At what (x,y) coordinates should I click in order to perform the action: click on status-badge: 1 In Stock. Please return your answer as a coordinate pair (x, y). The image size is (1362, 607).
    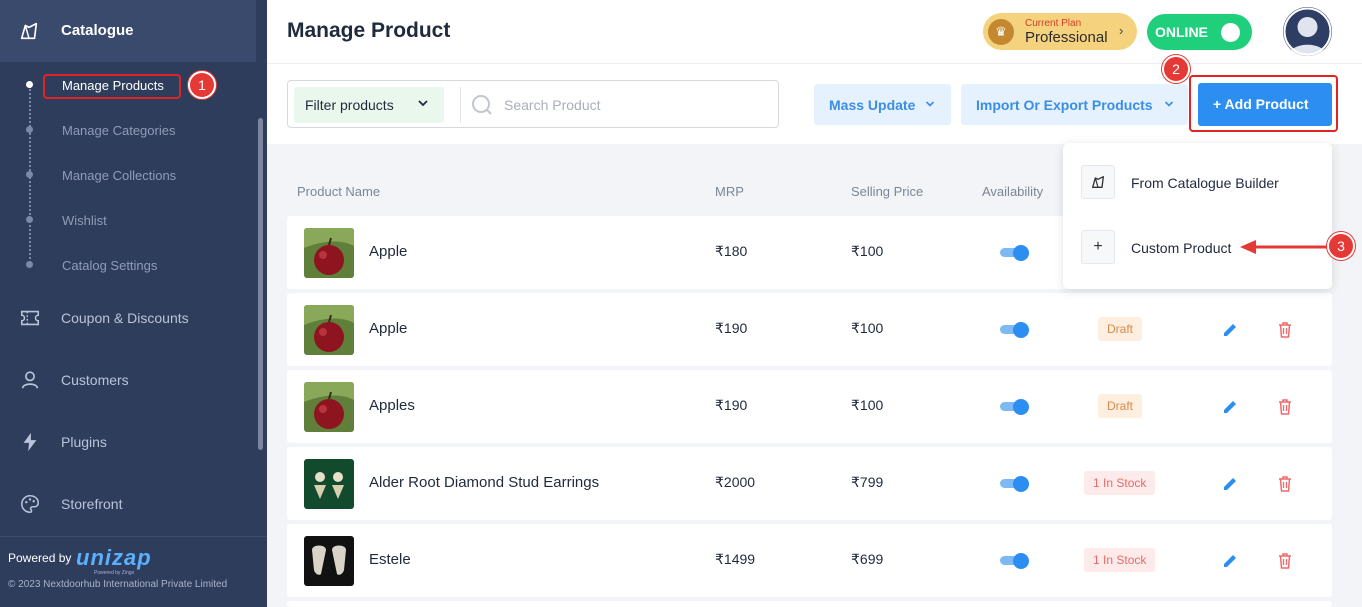
    Looking at the image, I should click on (1120, 483).